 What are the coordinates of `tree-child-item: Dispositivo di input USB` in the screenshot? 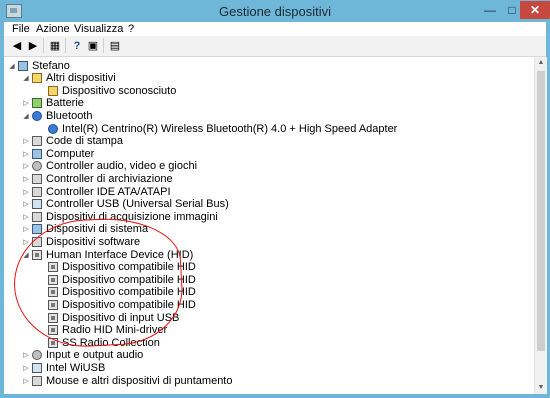 It's located at (108, 317).